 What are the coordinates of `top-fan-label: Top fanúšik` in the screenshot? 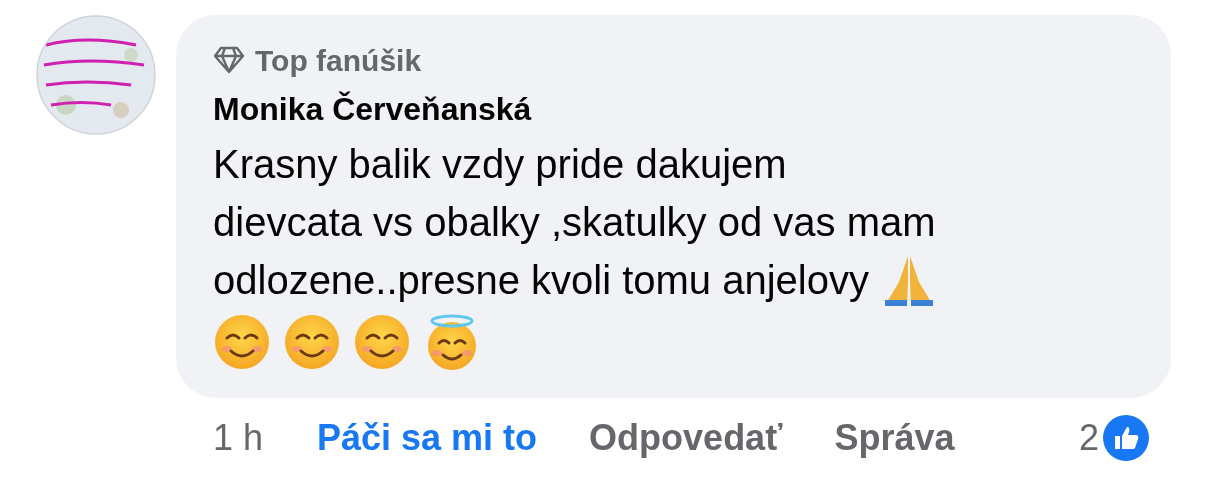 It's located at (338, 60).